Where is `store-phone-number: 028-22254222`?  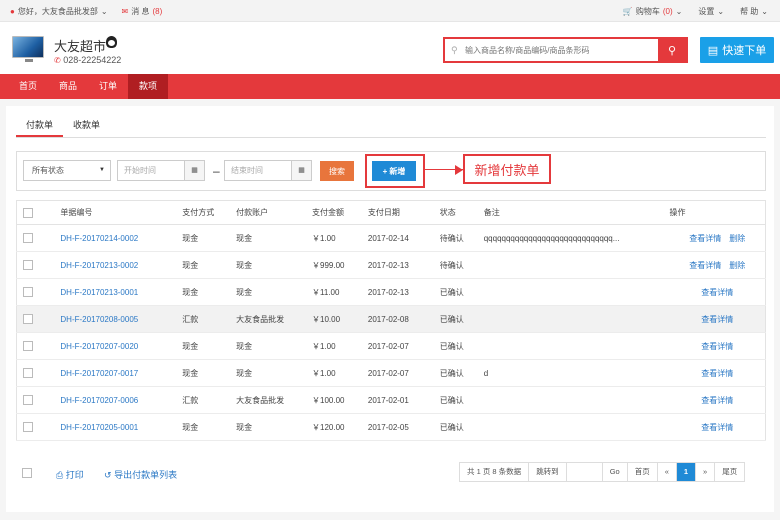 store-phone-number: 028-22254222 is located at coordinates (92, 60).